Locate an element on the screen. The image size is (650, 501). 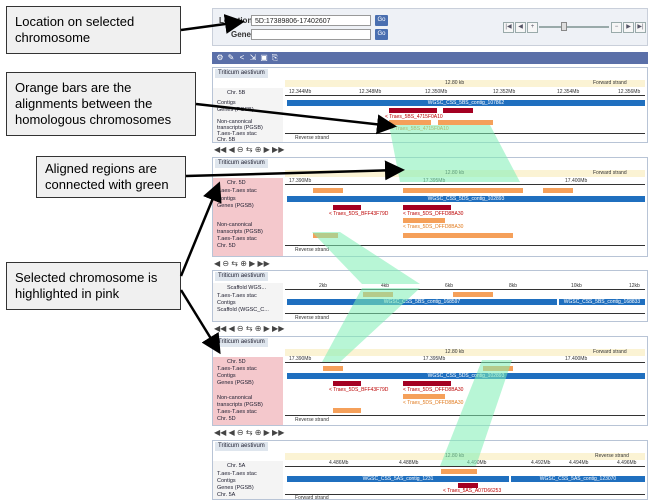
gene-label: < Traes_5BS_4715F0A10 is located at coordinates (420, 129).